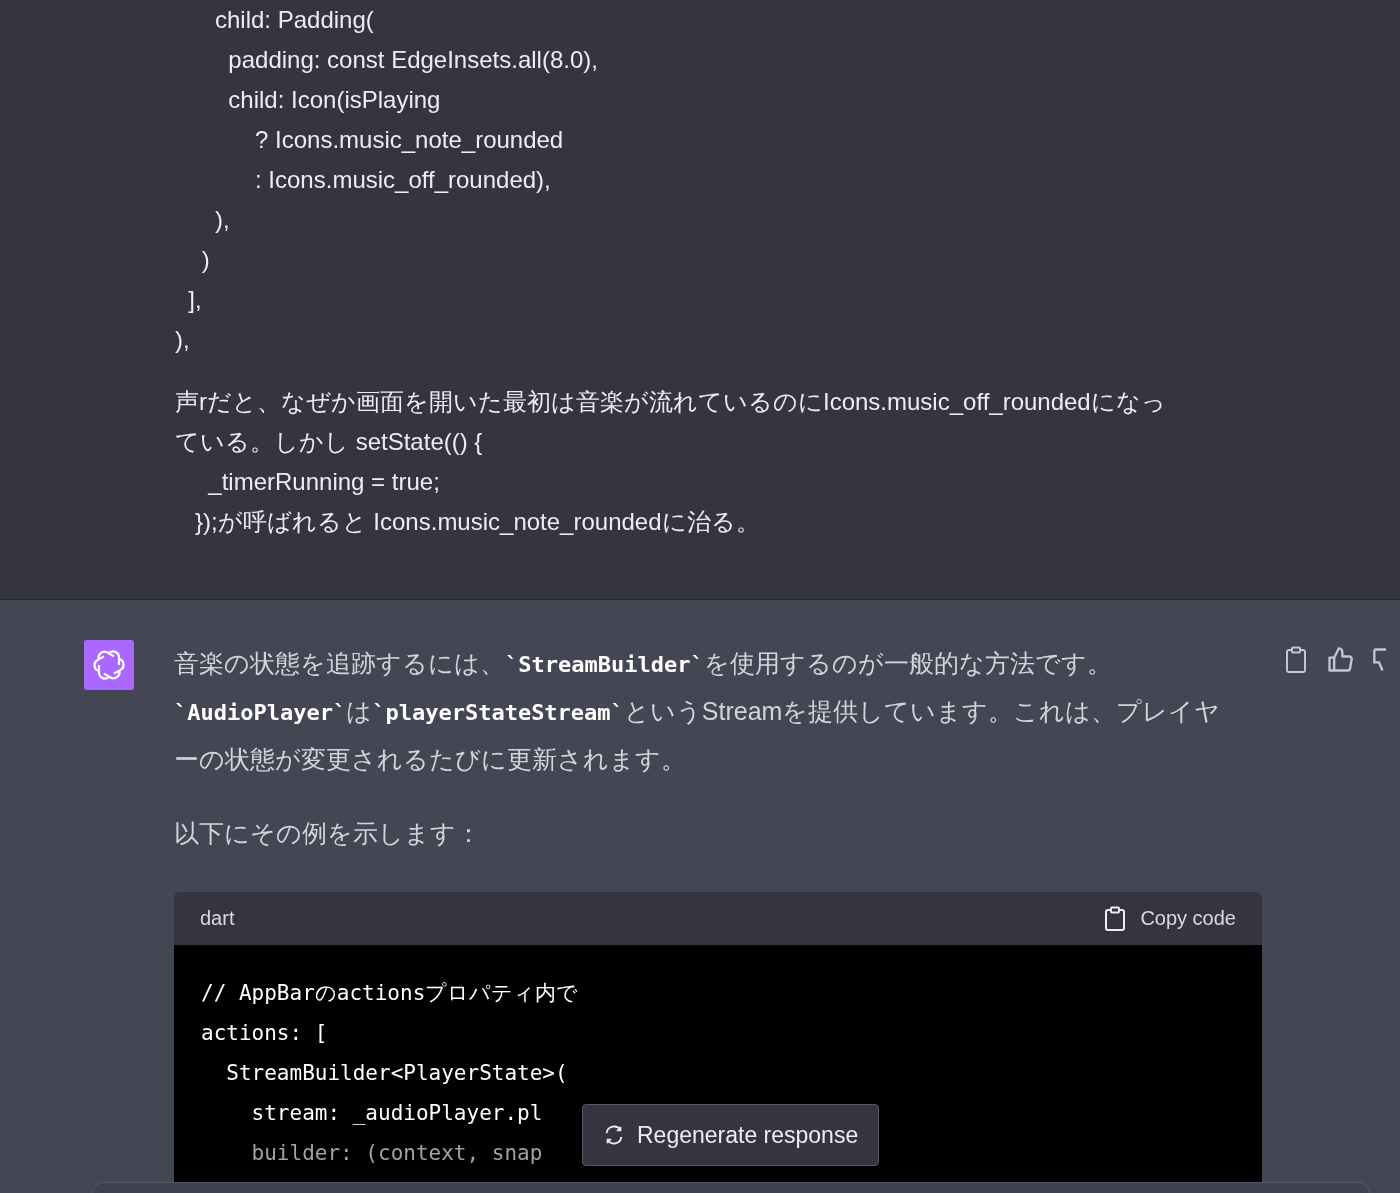 The image size is (1400, 1193). I want to click on code-line: stream: _audioPlayer.pl, so click(396, 1113).